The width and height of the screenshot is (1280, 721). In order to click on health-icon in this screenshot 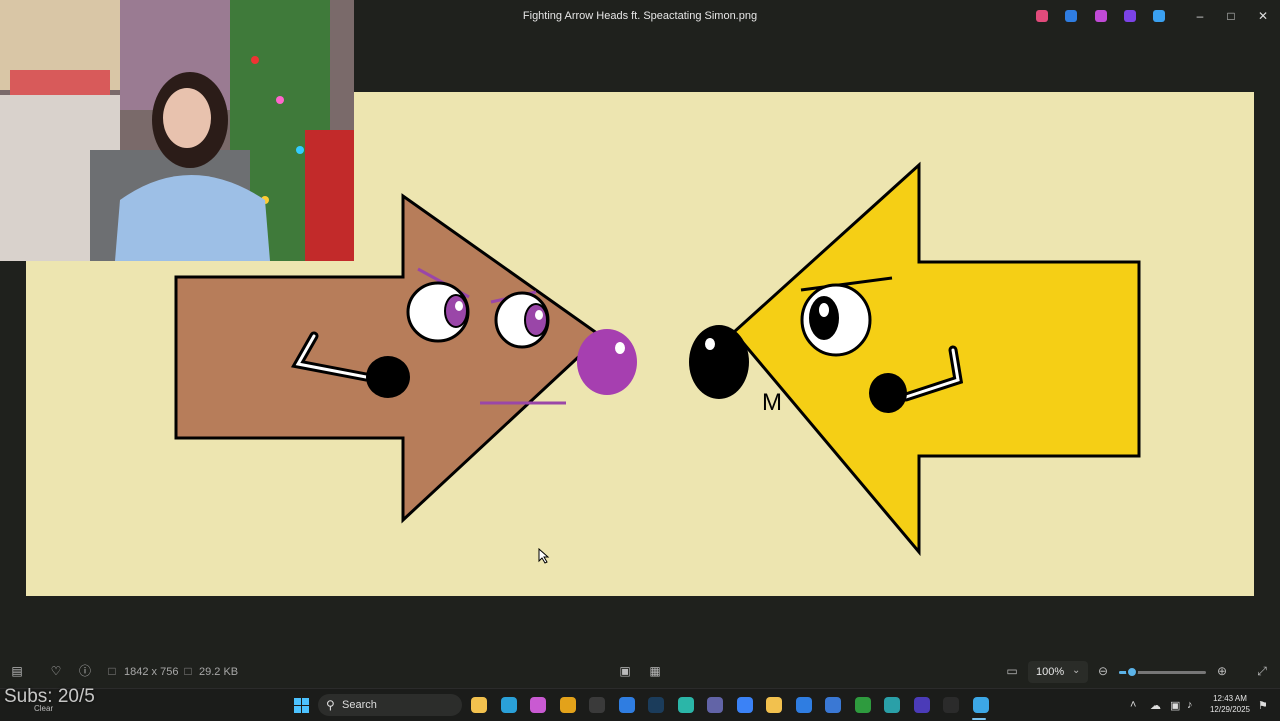, I will do `click(744, 705)`.